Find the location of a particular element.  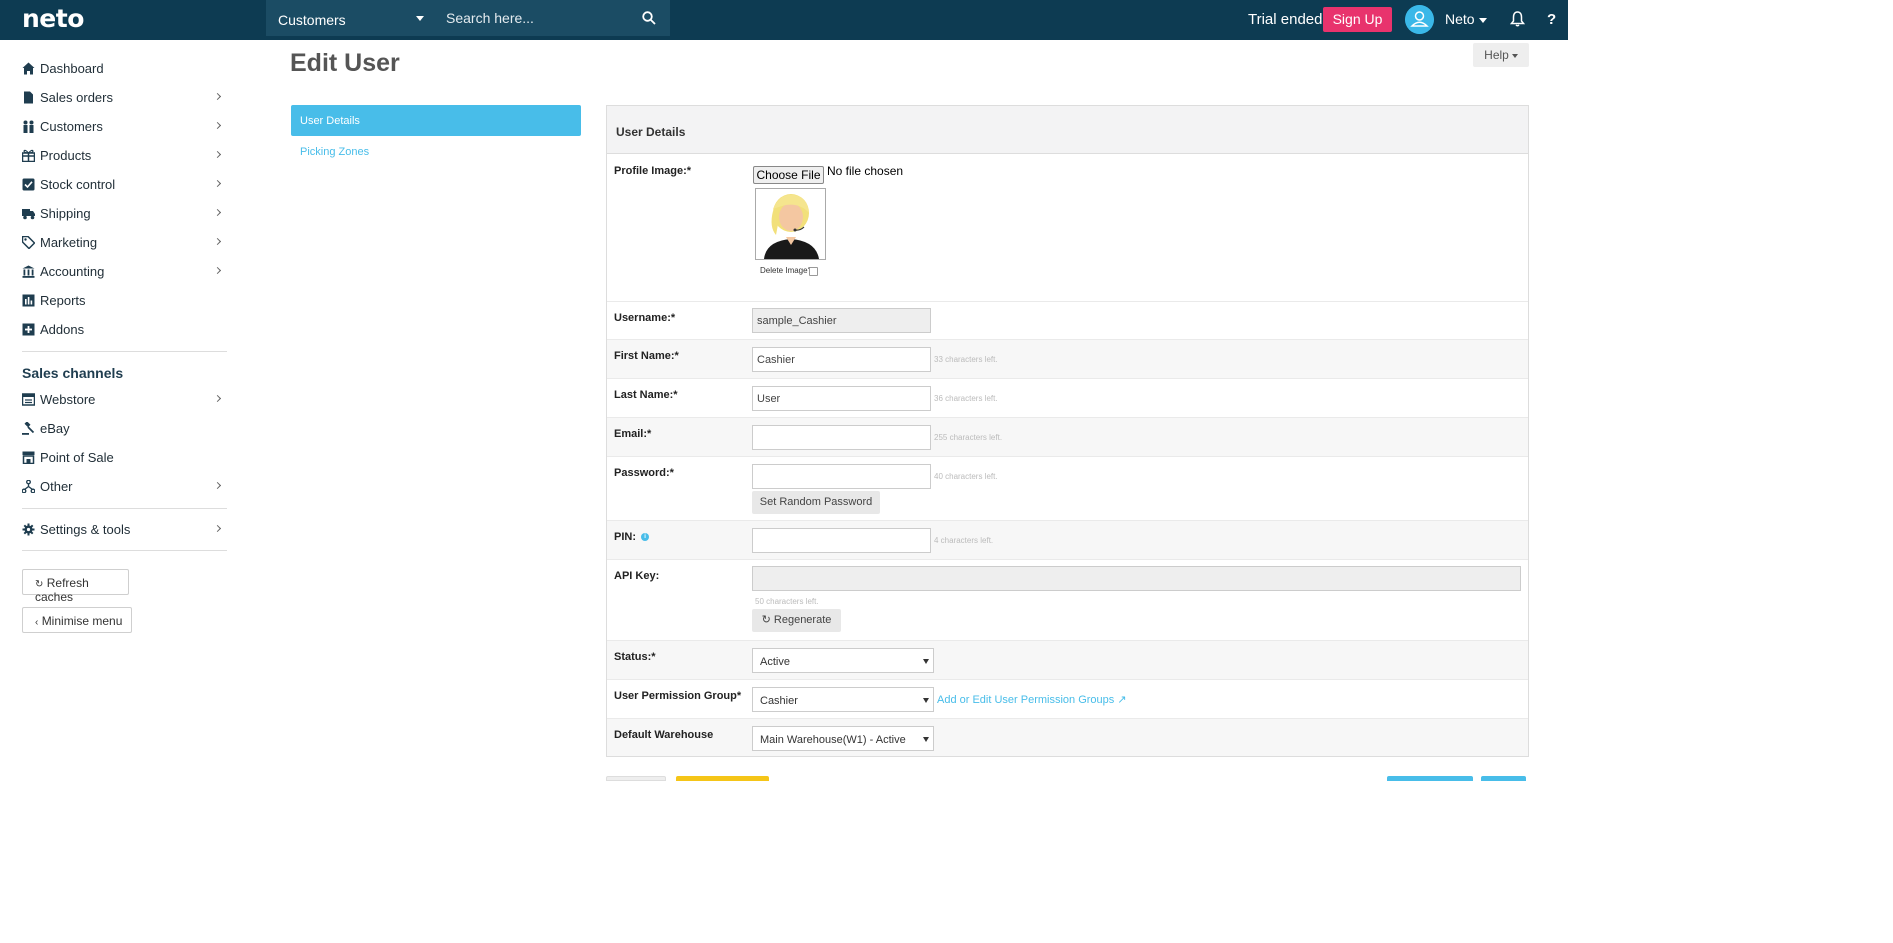

refresh-caches-button: ↻ Refresh caches is located at coordinates (75, 586).